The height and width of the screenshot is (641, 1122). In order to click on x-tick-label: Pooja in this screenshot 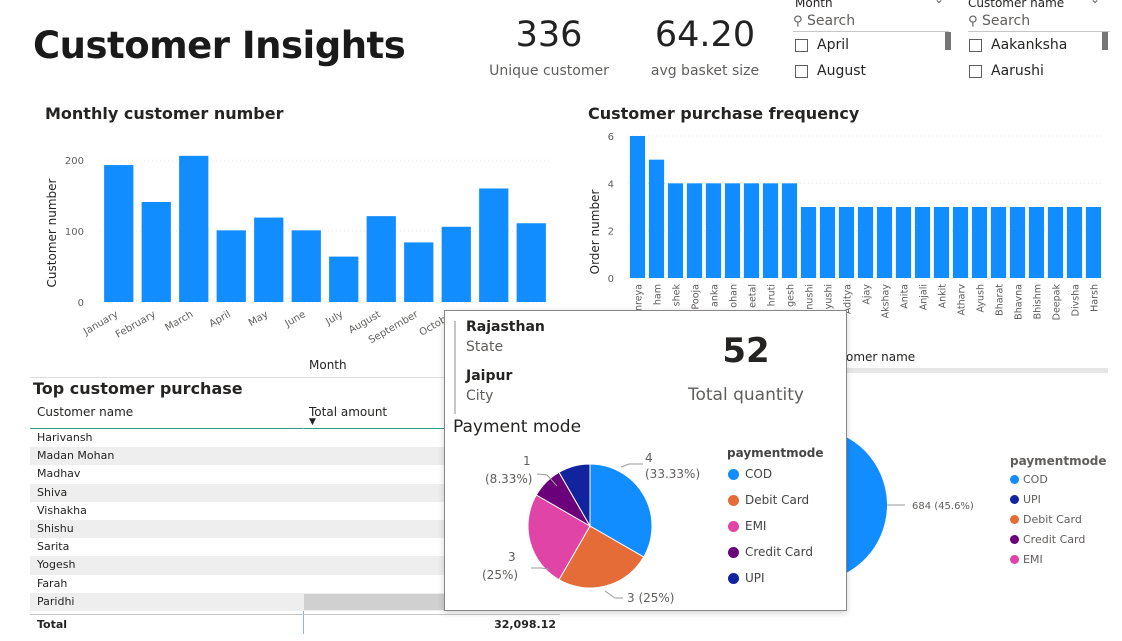, I will do `click(696, 296)`.